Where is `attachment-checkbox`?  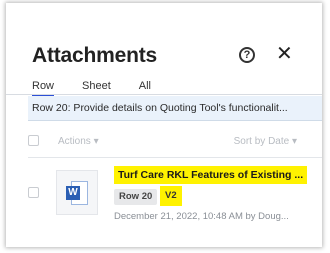 attachment-checkbox is located at coordinates (33, 192).